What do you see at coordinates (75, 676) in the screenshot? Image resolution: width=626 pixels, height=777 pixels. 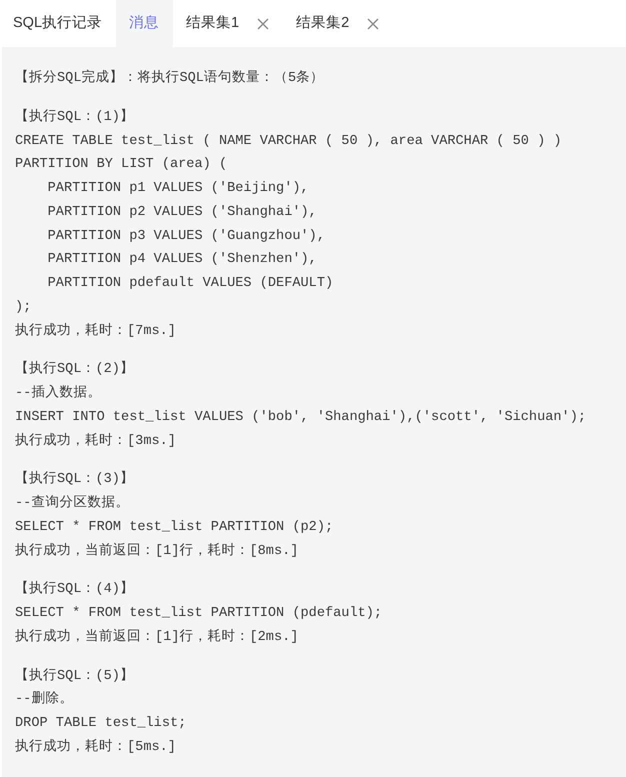 I see `sql-header: 【执行SQL：(5)】` at bounding box center [75, 676].